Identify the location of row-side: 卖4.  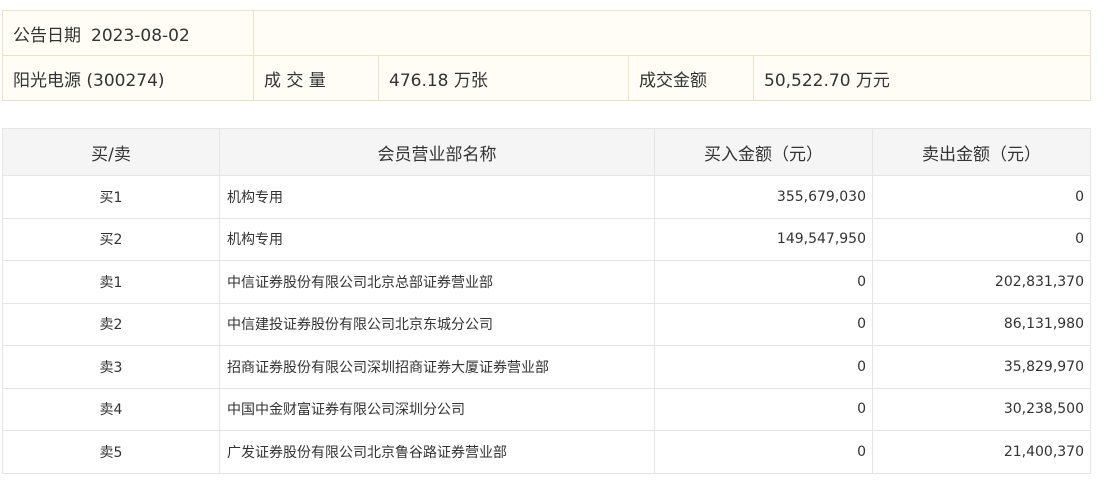
(111, 409).